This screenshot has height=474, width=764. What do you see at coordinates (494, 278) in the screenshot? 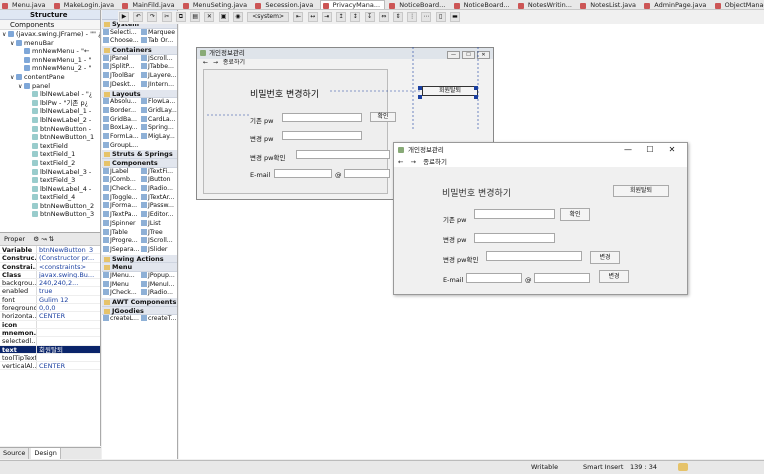
I see `email-id-field` at bounding box center [494, 278].